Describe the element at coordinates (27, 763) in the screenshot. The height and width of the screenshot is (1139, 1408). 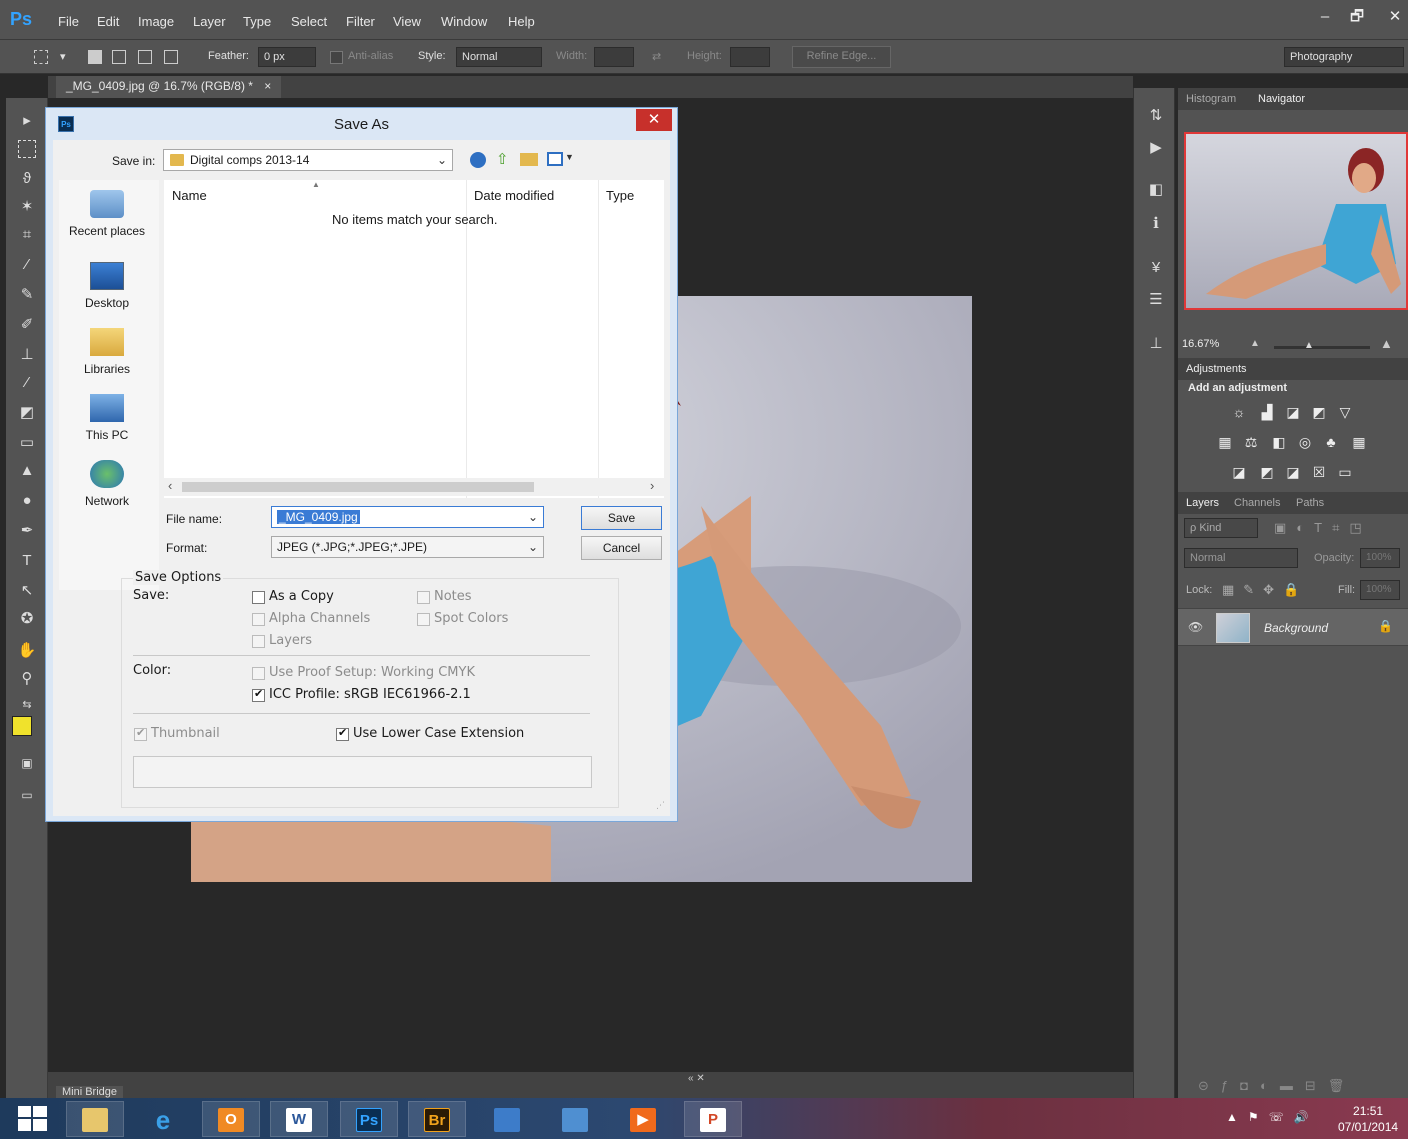
I see `quick-mask-icon: ▣` at that location.